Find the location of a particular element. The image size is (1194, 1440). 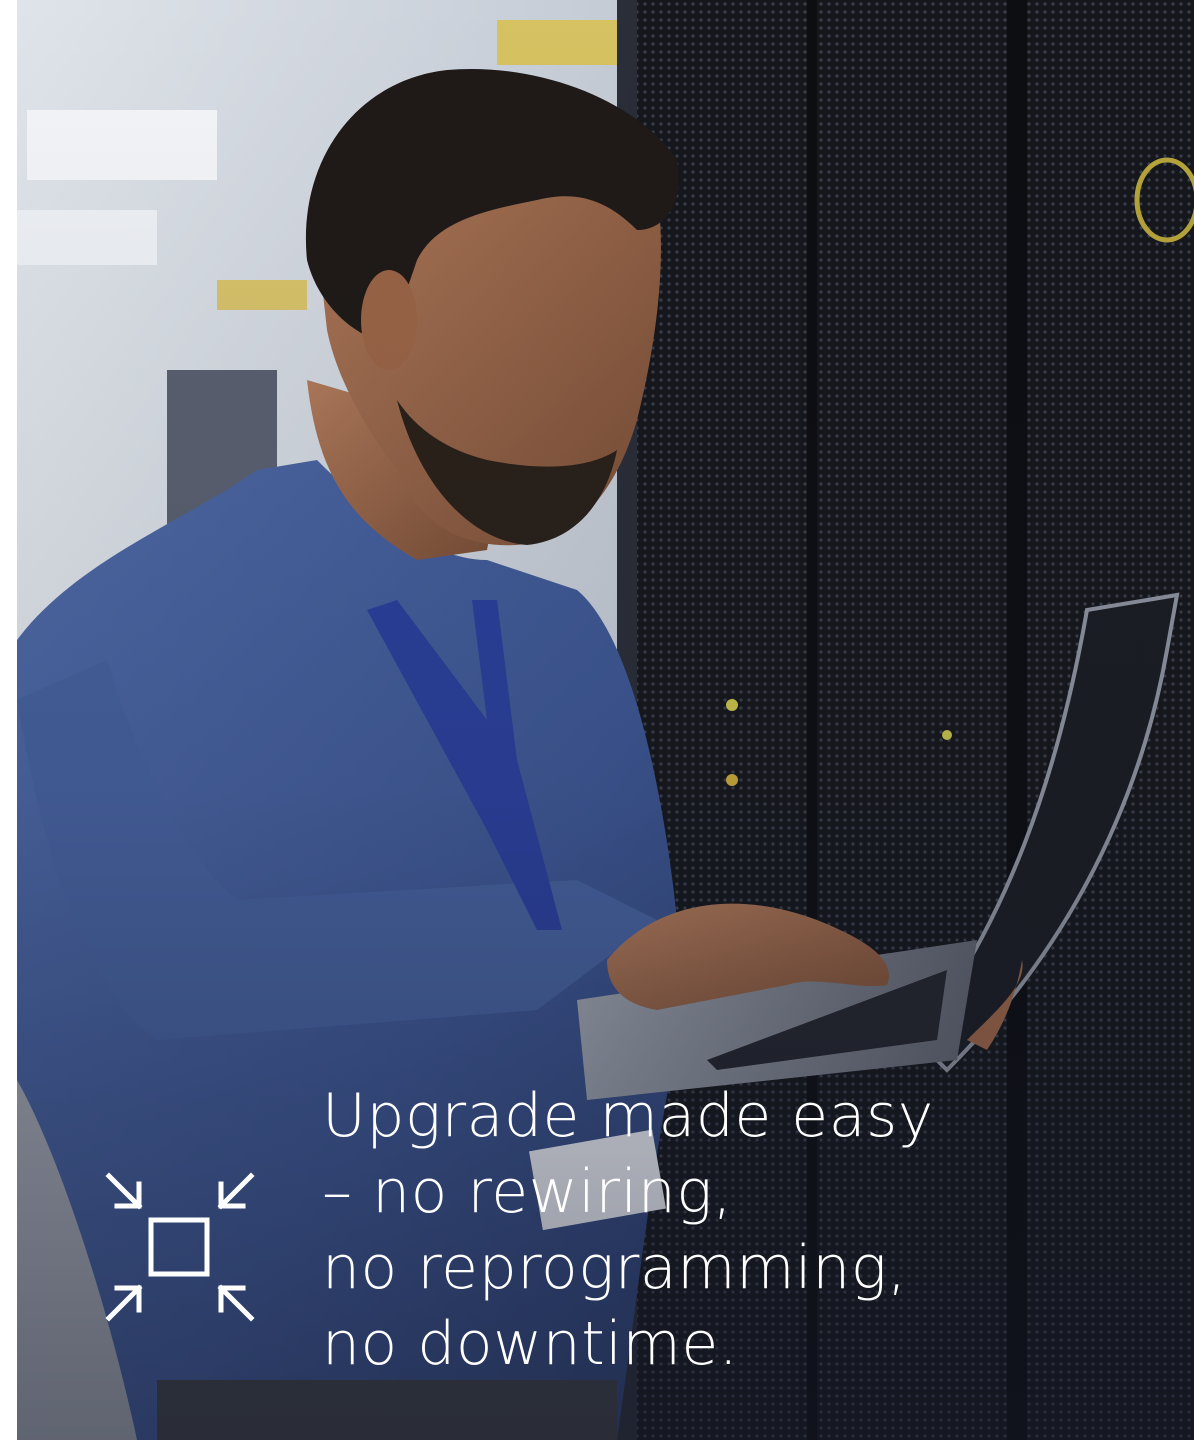

headline-line-3: no reprogramming, is located at coordinates (614, 1268).